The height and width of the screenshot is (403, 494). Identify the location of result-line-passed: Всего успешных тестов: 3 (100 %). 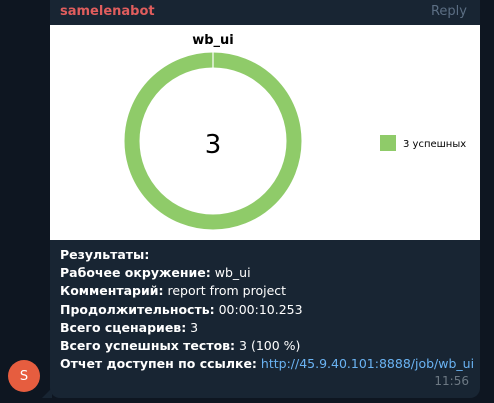
(180, 346).